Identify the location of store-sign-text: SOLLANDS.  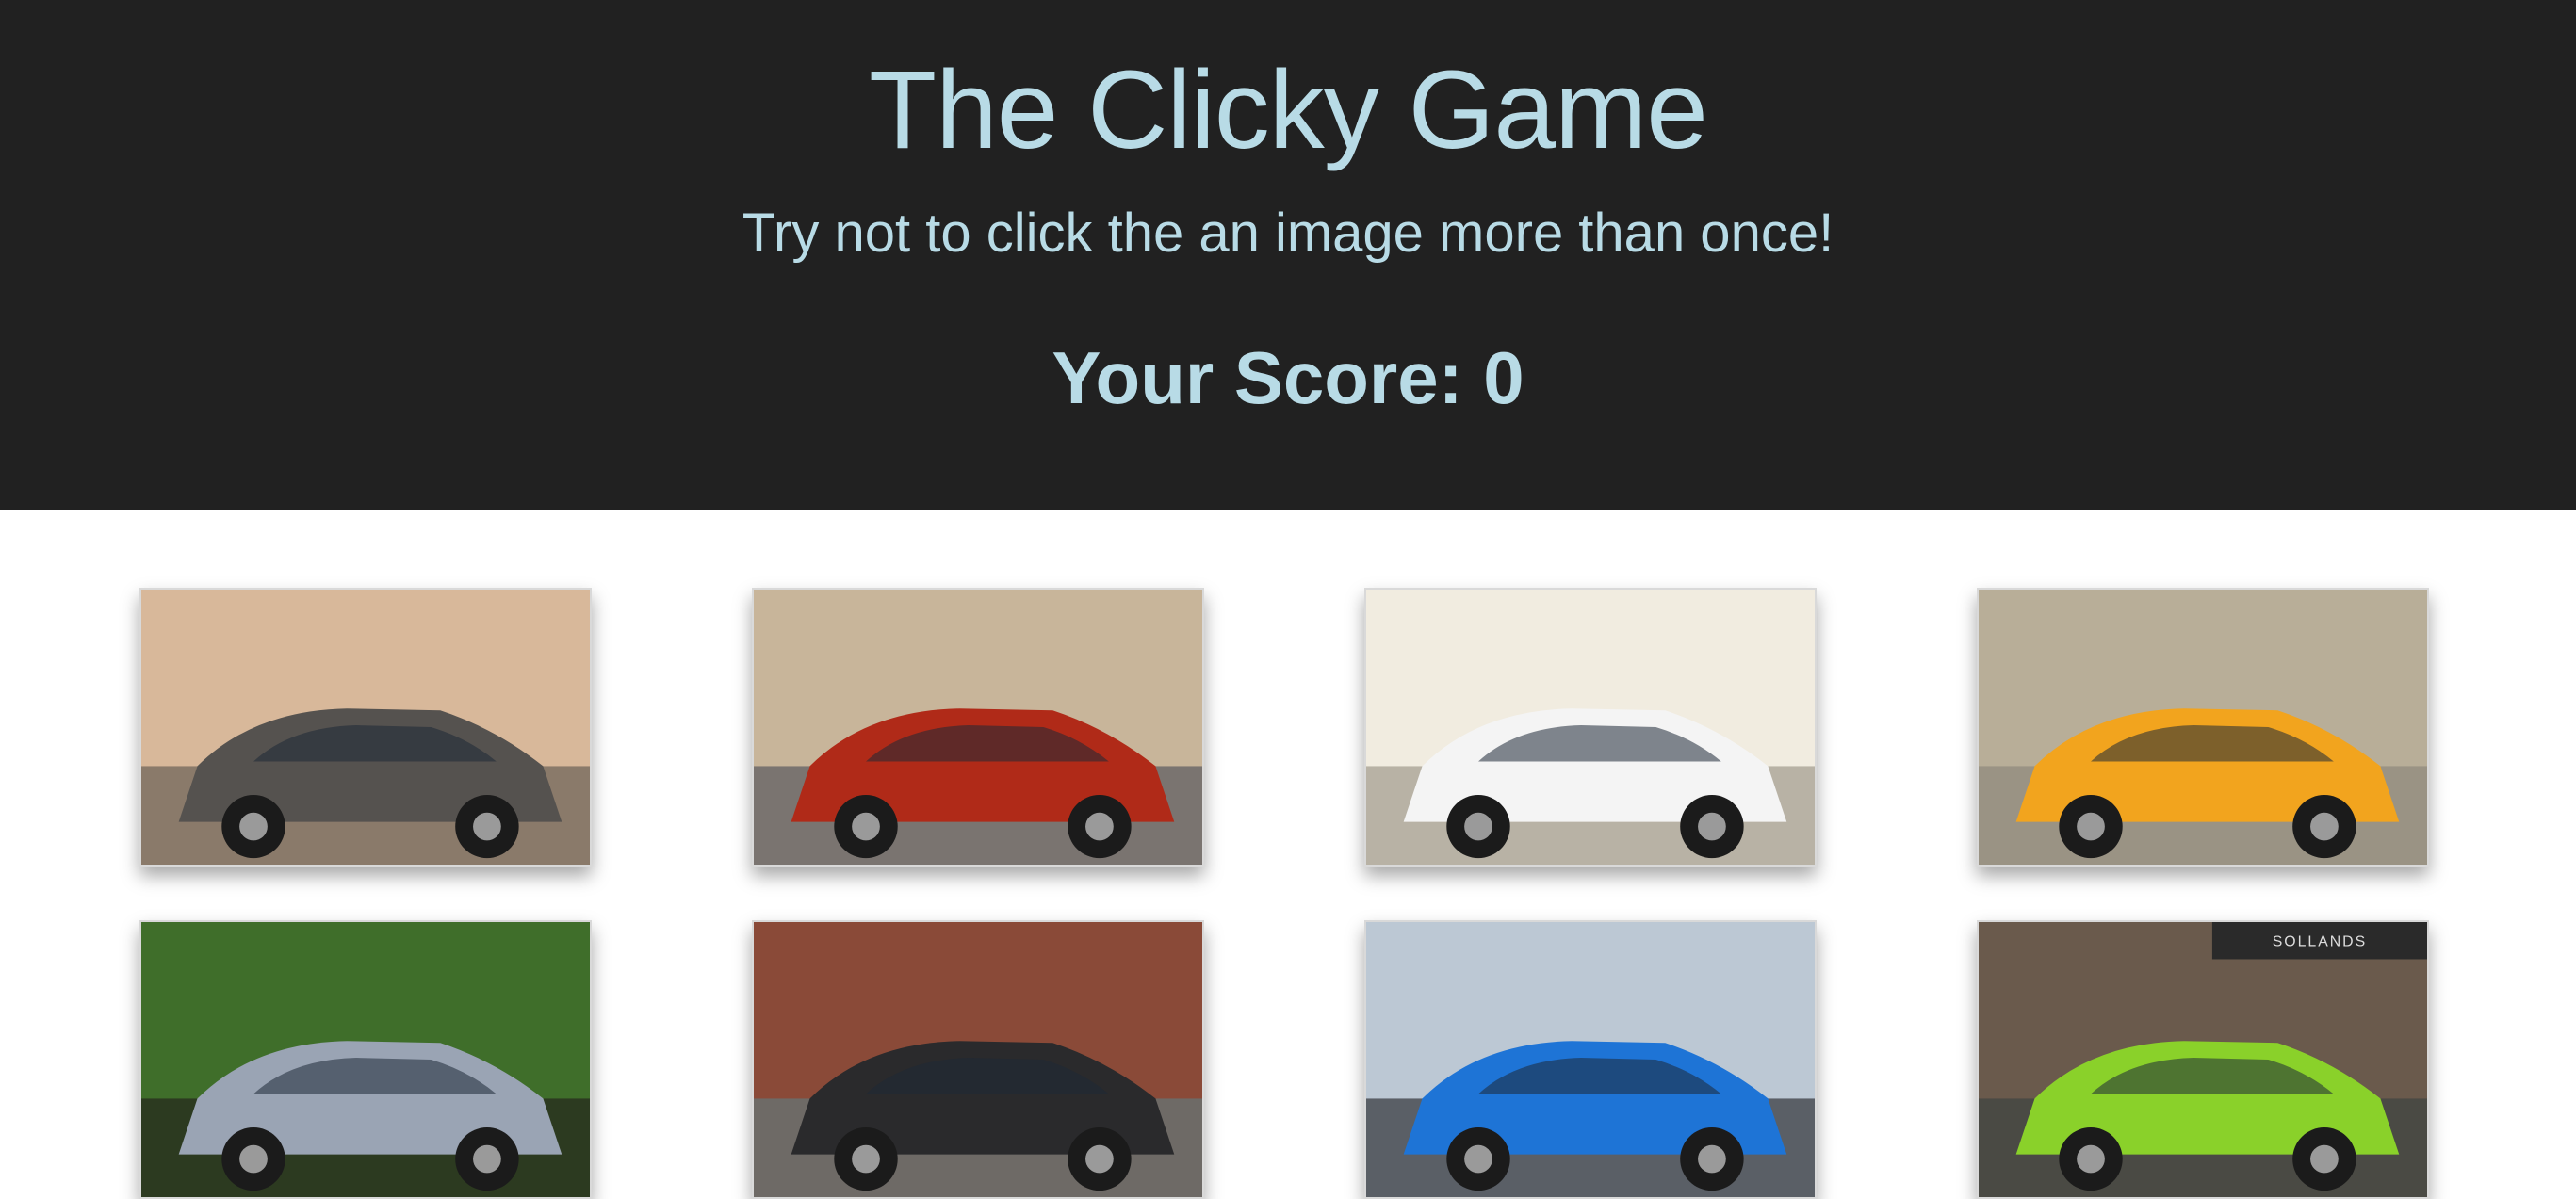
(2320, 942).